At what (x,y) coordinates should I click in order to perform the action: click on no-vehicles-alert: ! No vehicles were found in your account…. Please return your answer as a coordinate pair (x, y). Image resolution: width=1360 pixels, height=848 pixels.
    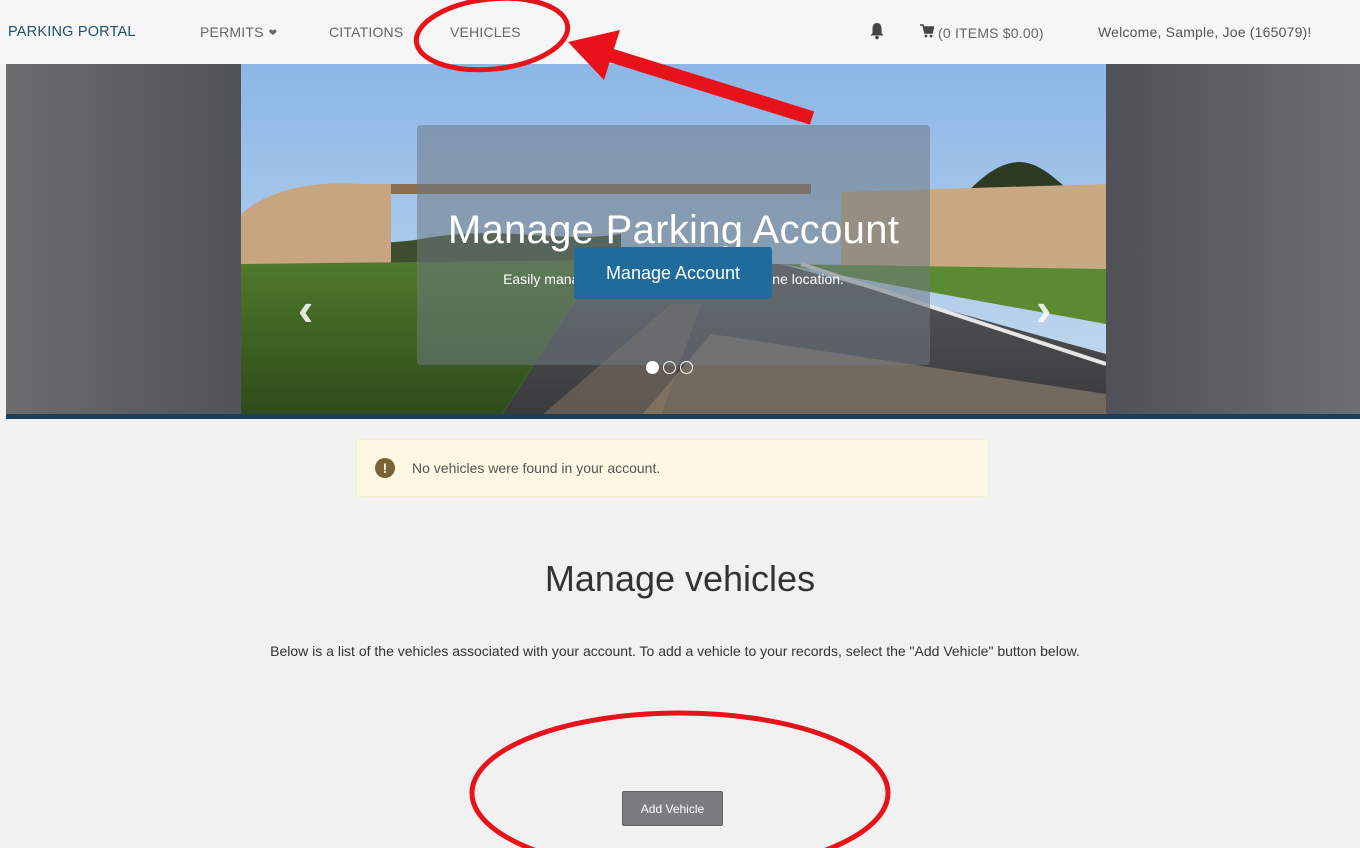
    Looking at the image, I should click on (672, 468).